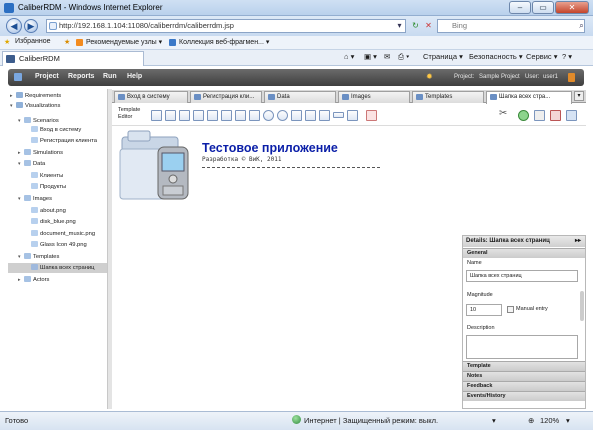 Image resolution: width=593 pixels, height=430 pixels. What do you see at coordinates (428, 25) in the screenshot?
I see `stop-icon: ✕` at bounding box center [428, 25].